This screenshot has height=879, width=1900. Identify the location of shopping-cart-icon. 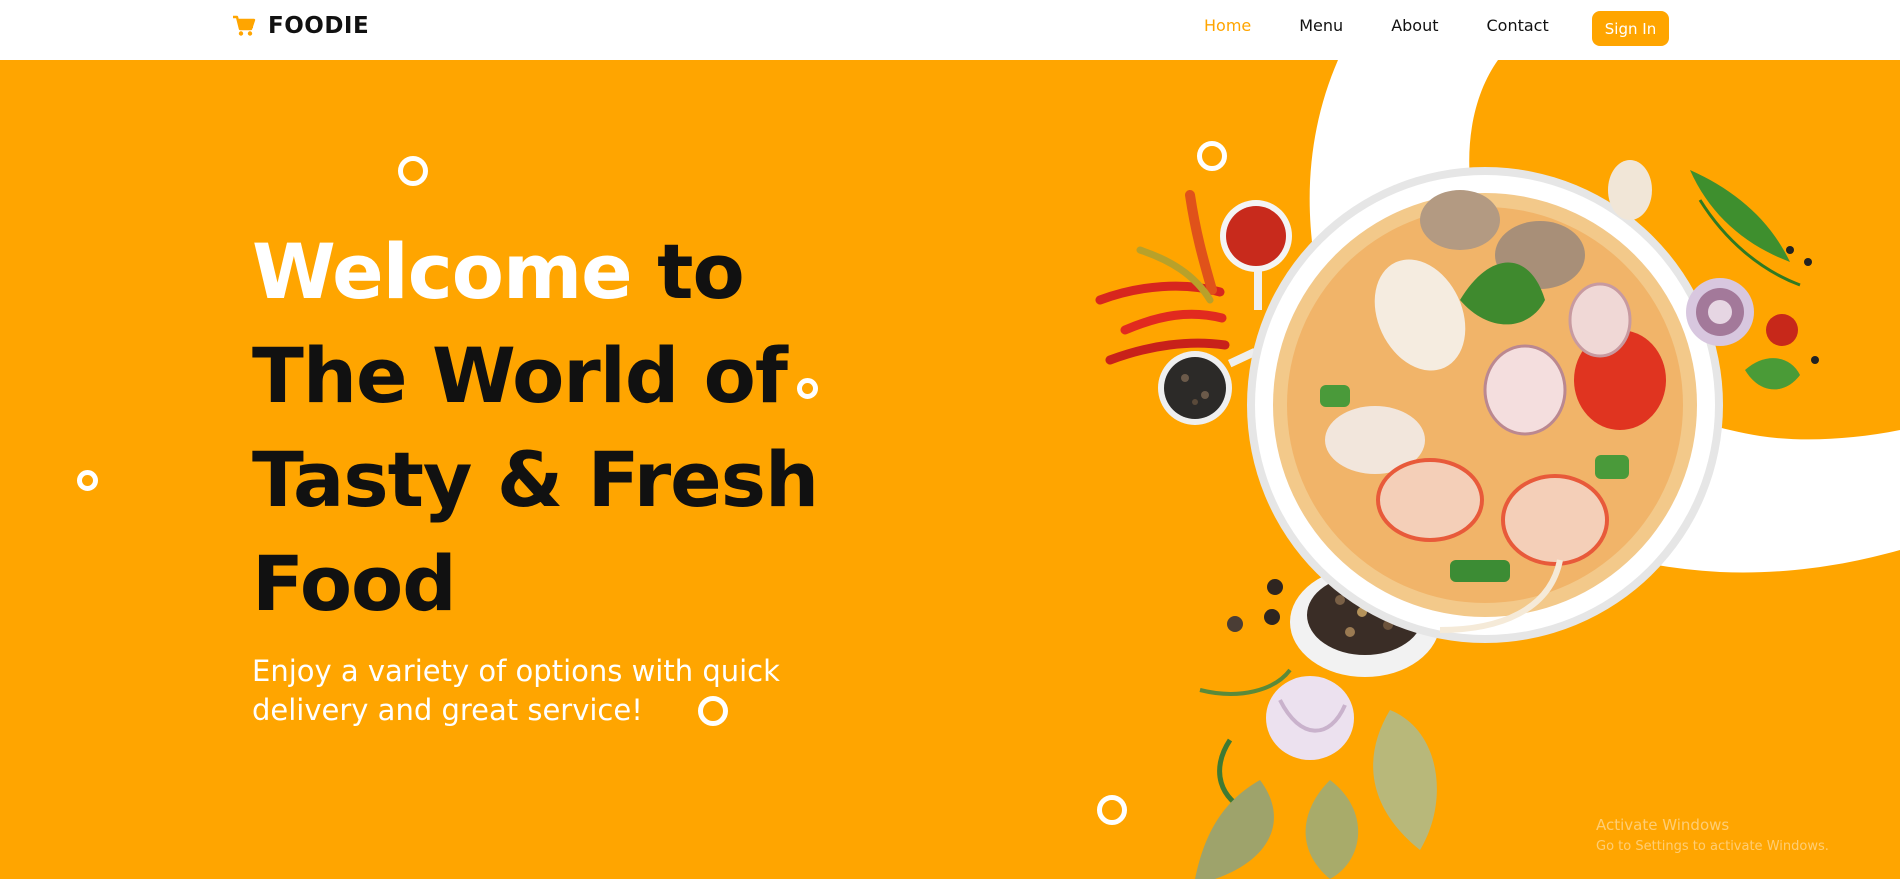
(244, 25).